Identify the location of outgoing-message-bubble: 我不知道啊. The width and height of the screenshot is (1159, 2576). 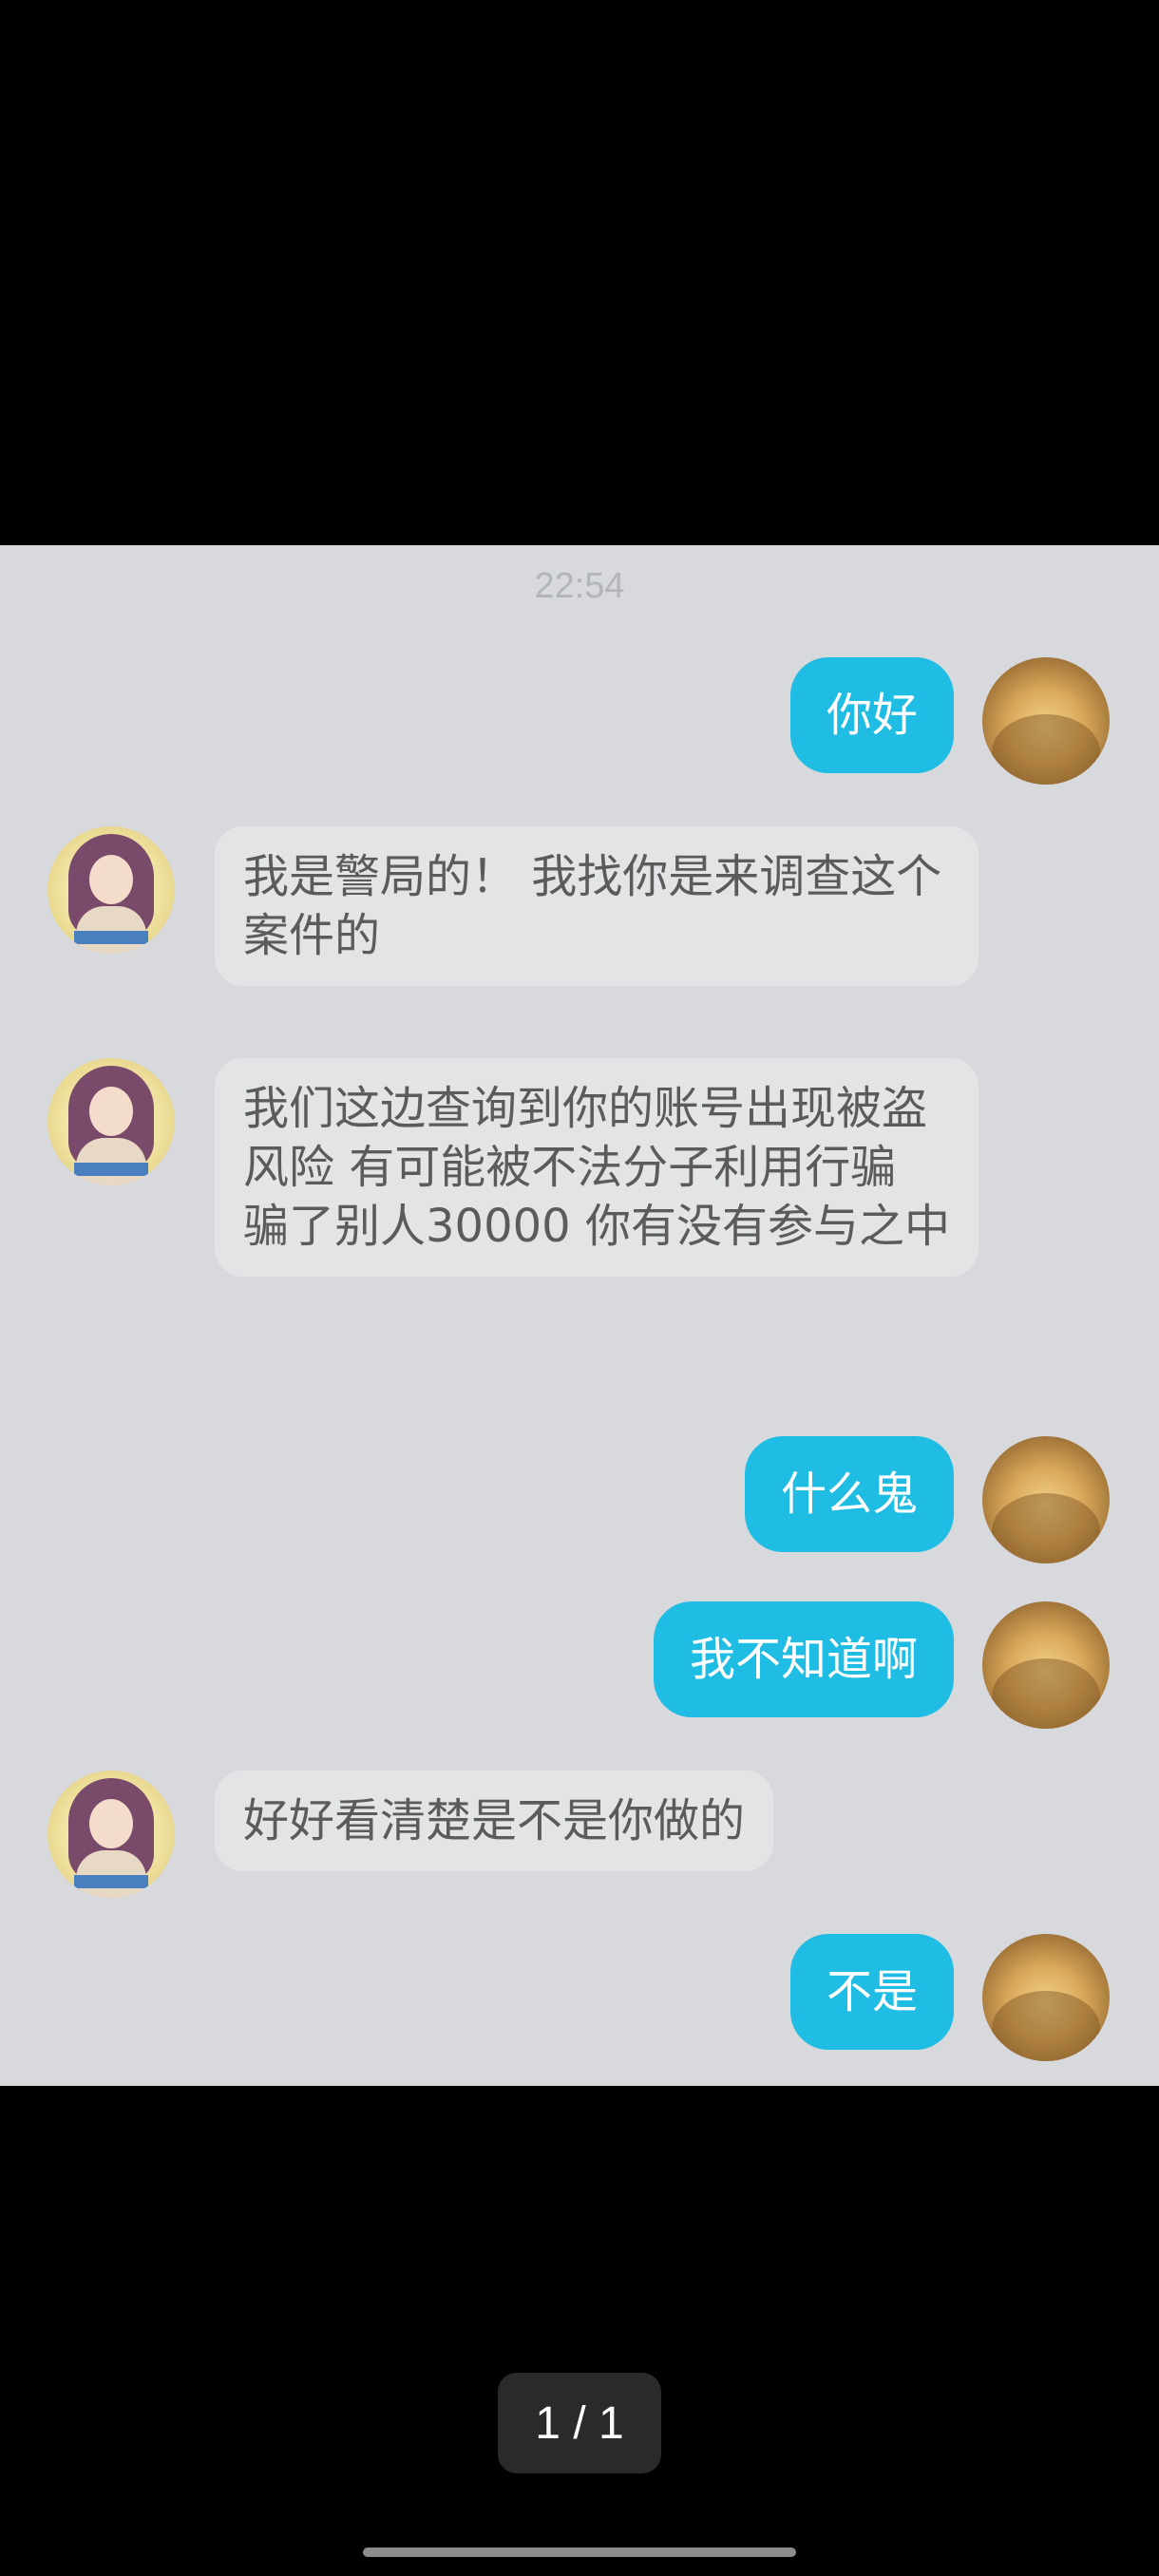
(803, 1659).